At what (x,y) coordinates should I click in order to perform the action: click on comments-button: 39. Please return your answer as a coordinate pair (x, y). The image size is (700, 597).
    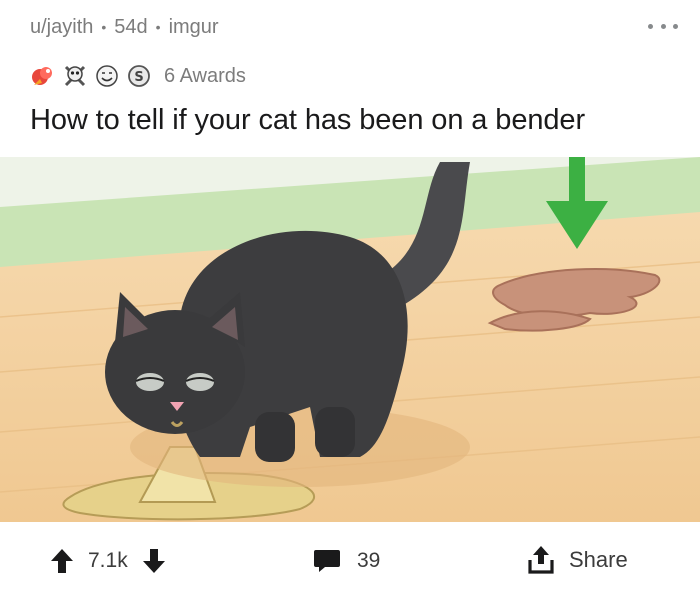
    Looking at the image, I should click on (346, 561).